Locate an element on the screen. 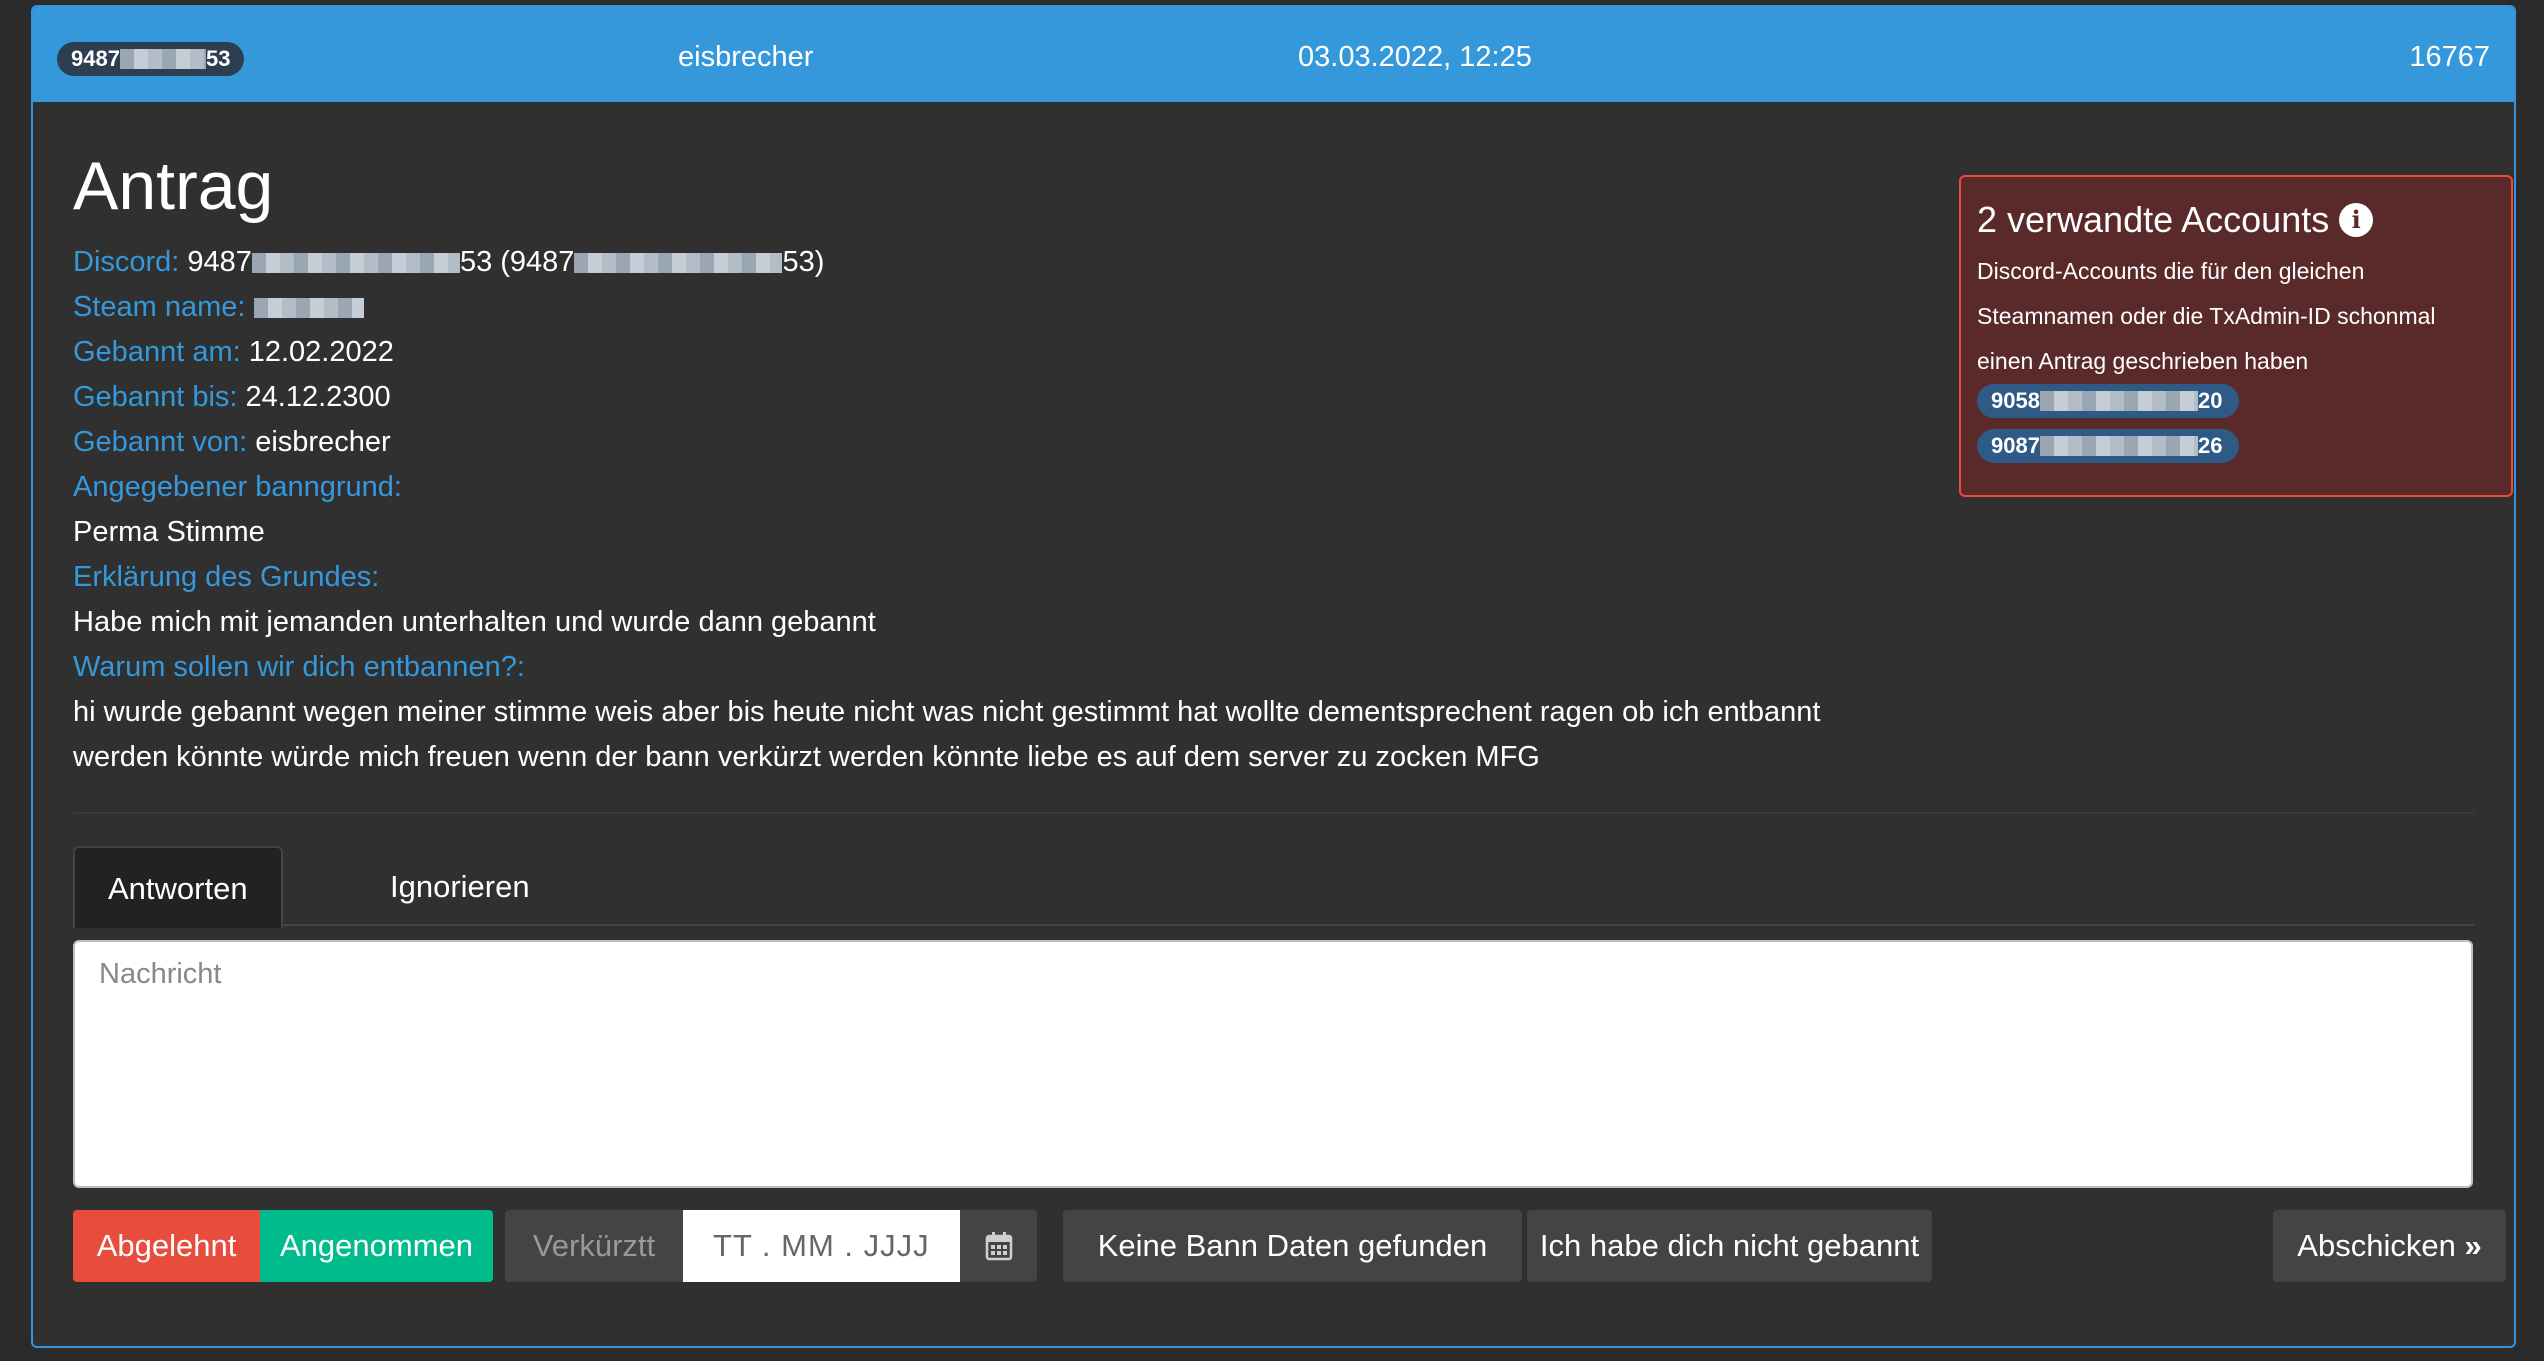 The width and height of the screenshot is (2544, 1361). no-ban-data-button: Keine Bann Daten gefunden is located at coordinates (1292, 1246).